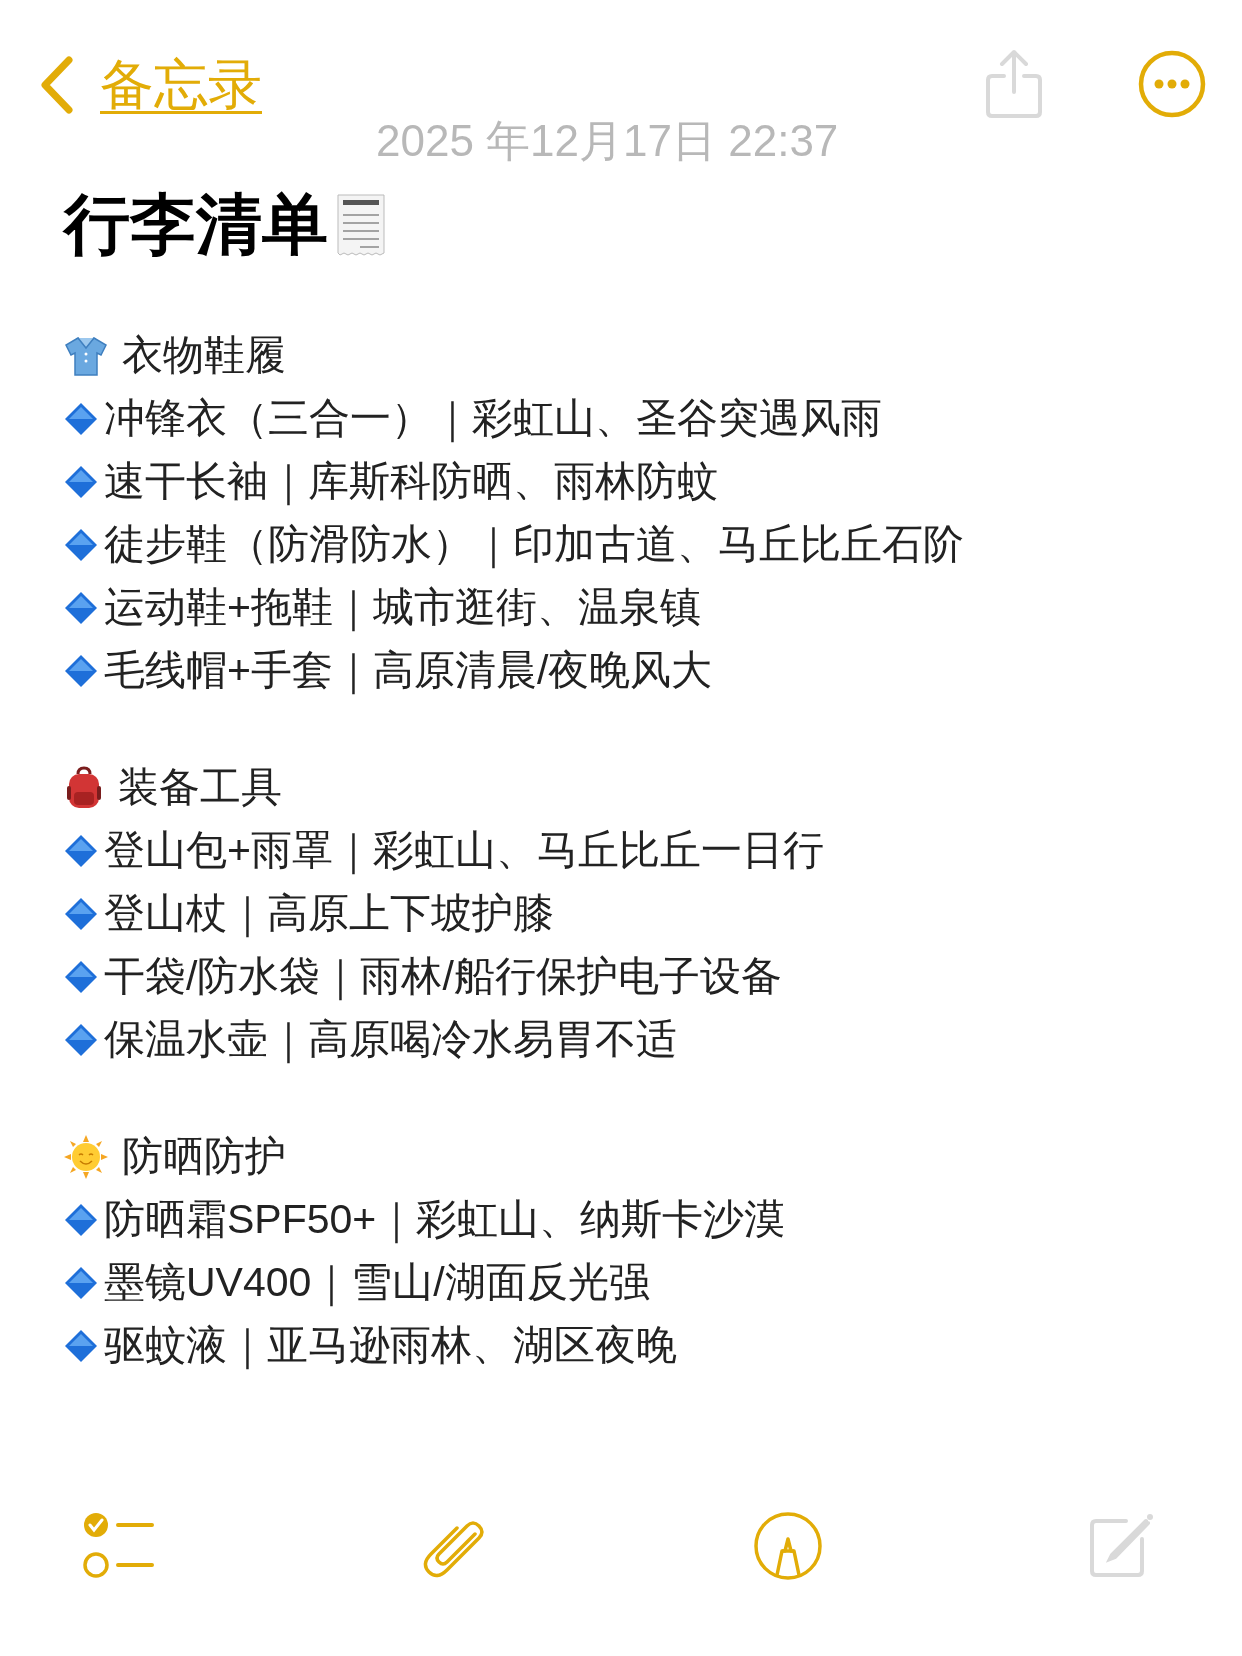 The width and height of the screenshot is (1242, 1656). What do you see at coordinates (443, 977) in the screenshot?
I see `list-item: 干袋/防水袋｜雨林/船行保护电子设备` at bounding box center [443, 977].